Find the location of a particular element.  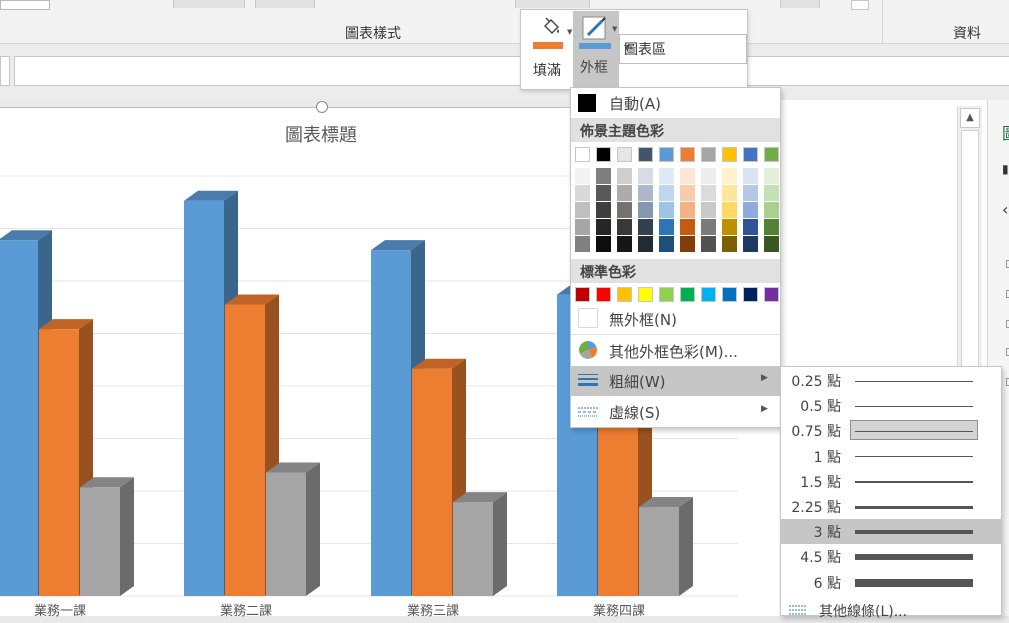

outline-button: ▼ 外框 is located at coordinates (596, 50).